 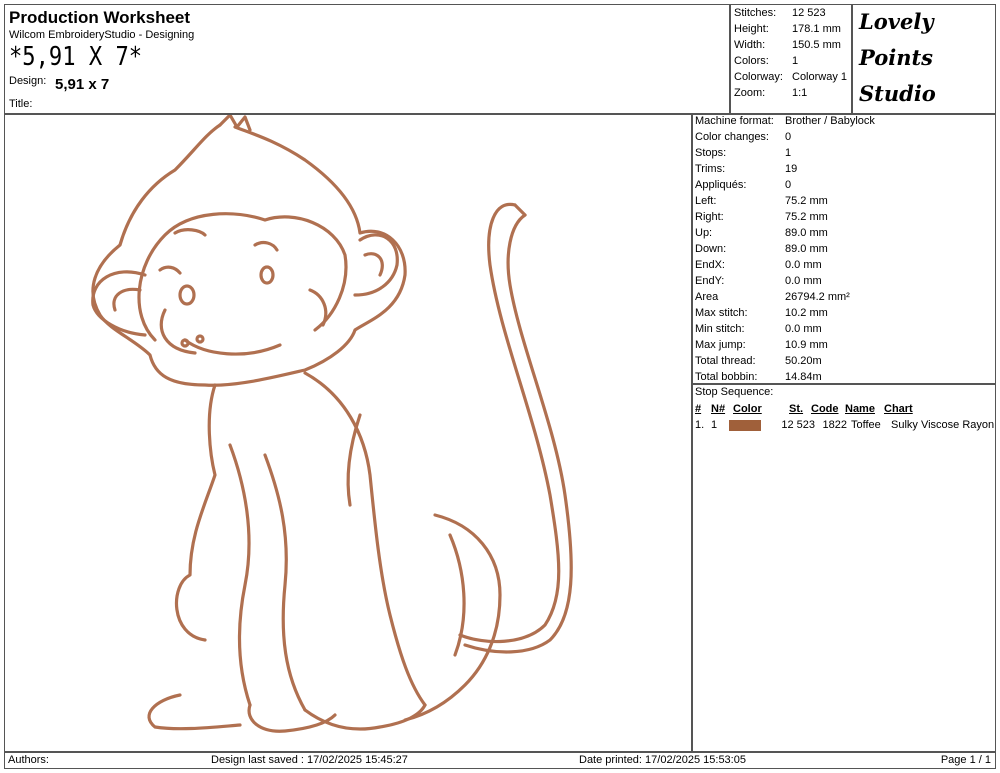 What do you see at coordinates (707, 297) in the screenshot?
I see `kv-label: Area` at bounding box center [707, 297].